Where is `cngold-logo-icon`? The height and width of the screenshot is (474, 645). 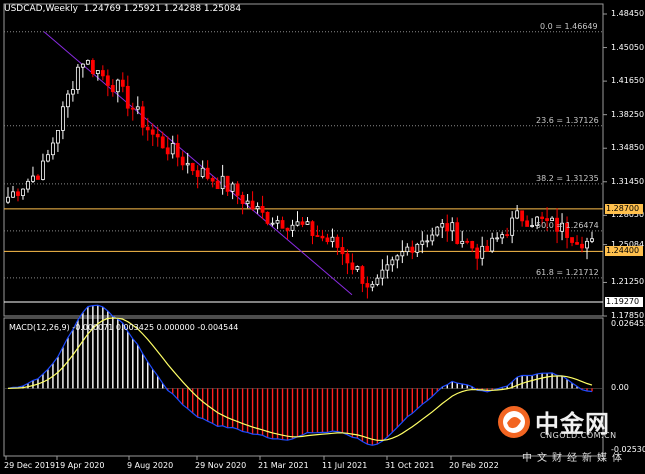
cngold-logo-icon is located at coordinates (514, 422).